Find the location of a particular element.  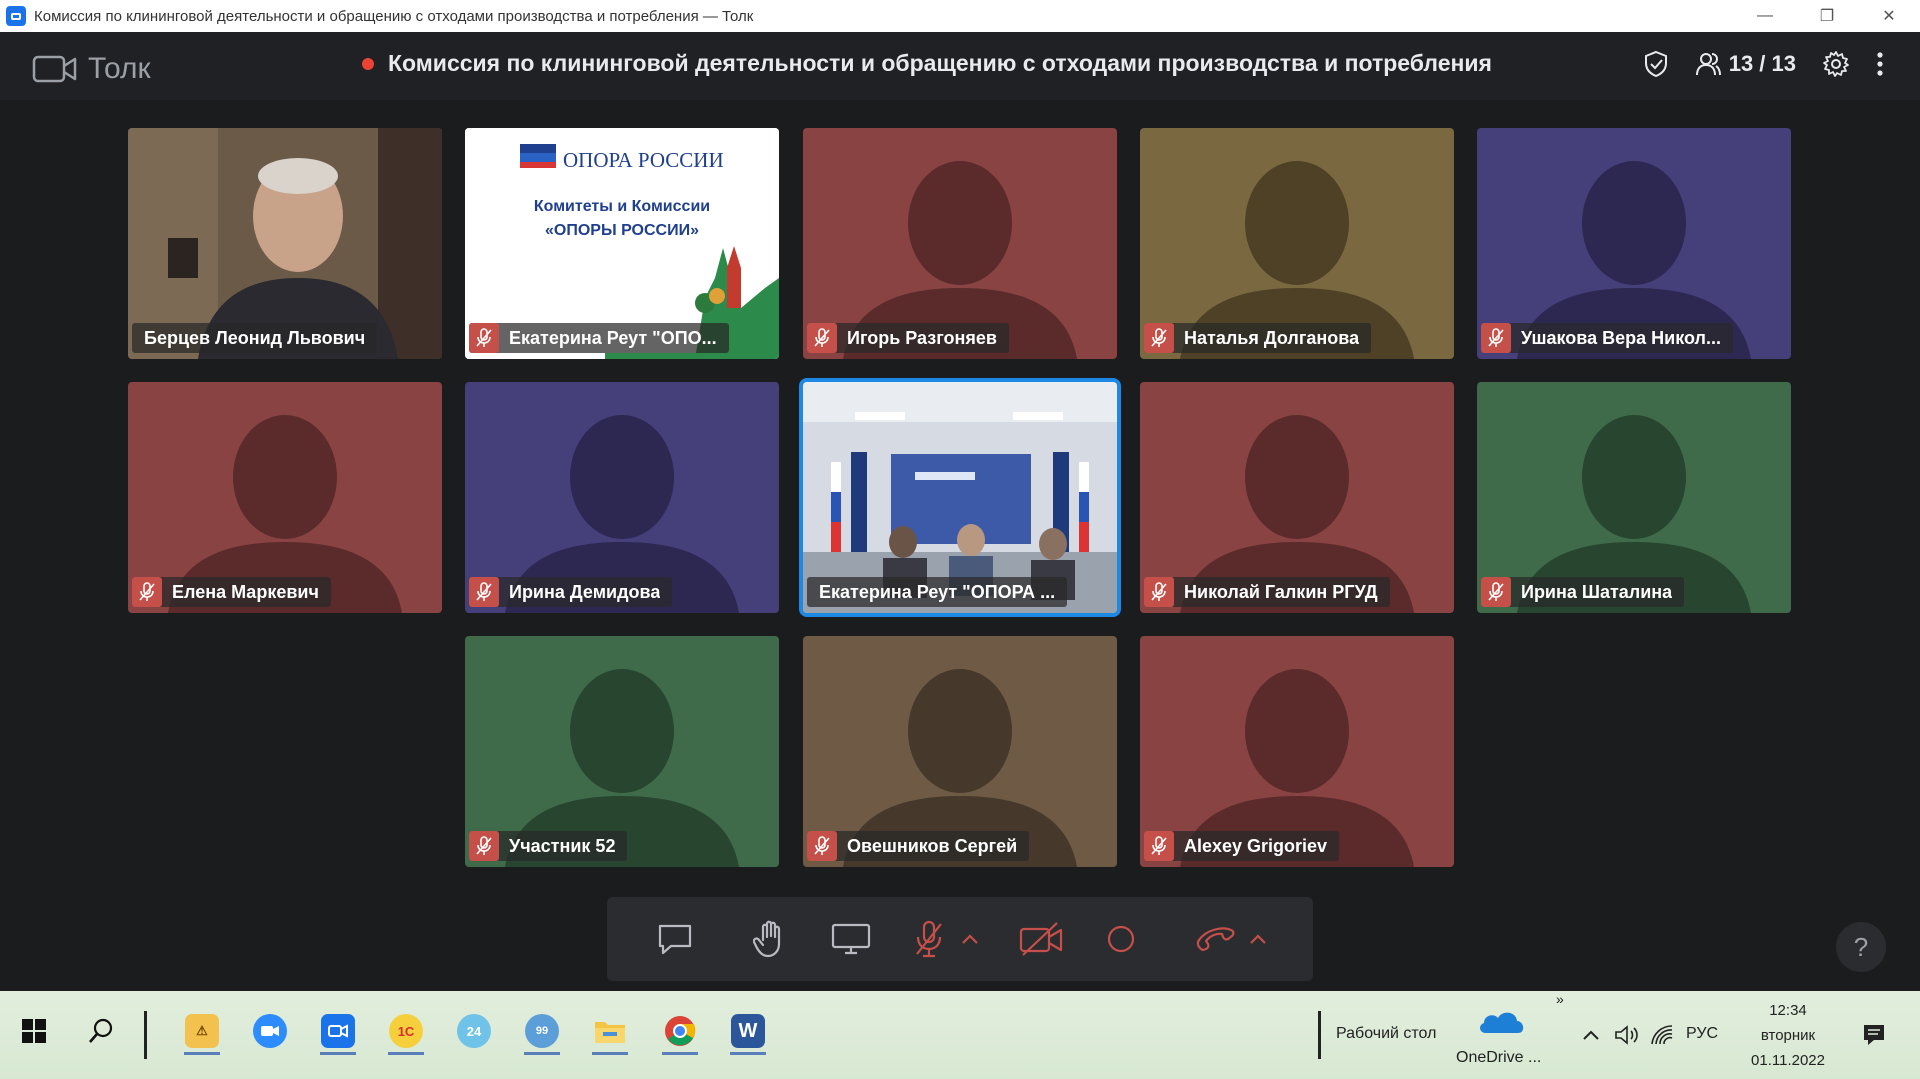

taskbar-app-1c: 1С is located at coordinates (406, 1031).